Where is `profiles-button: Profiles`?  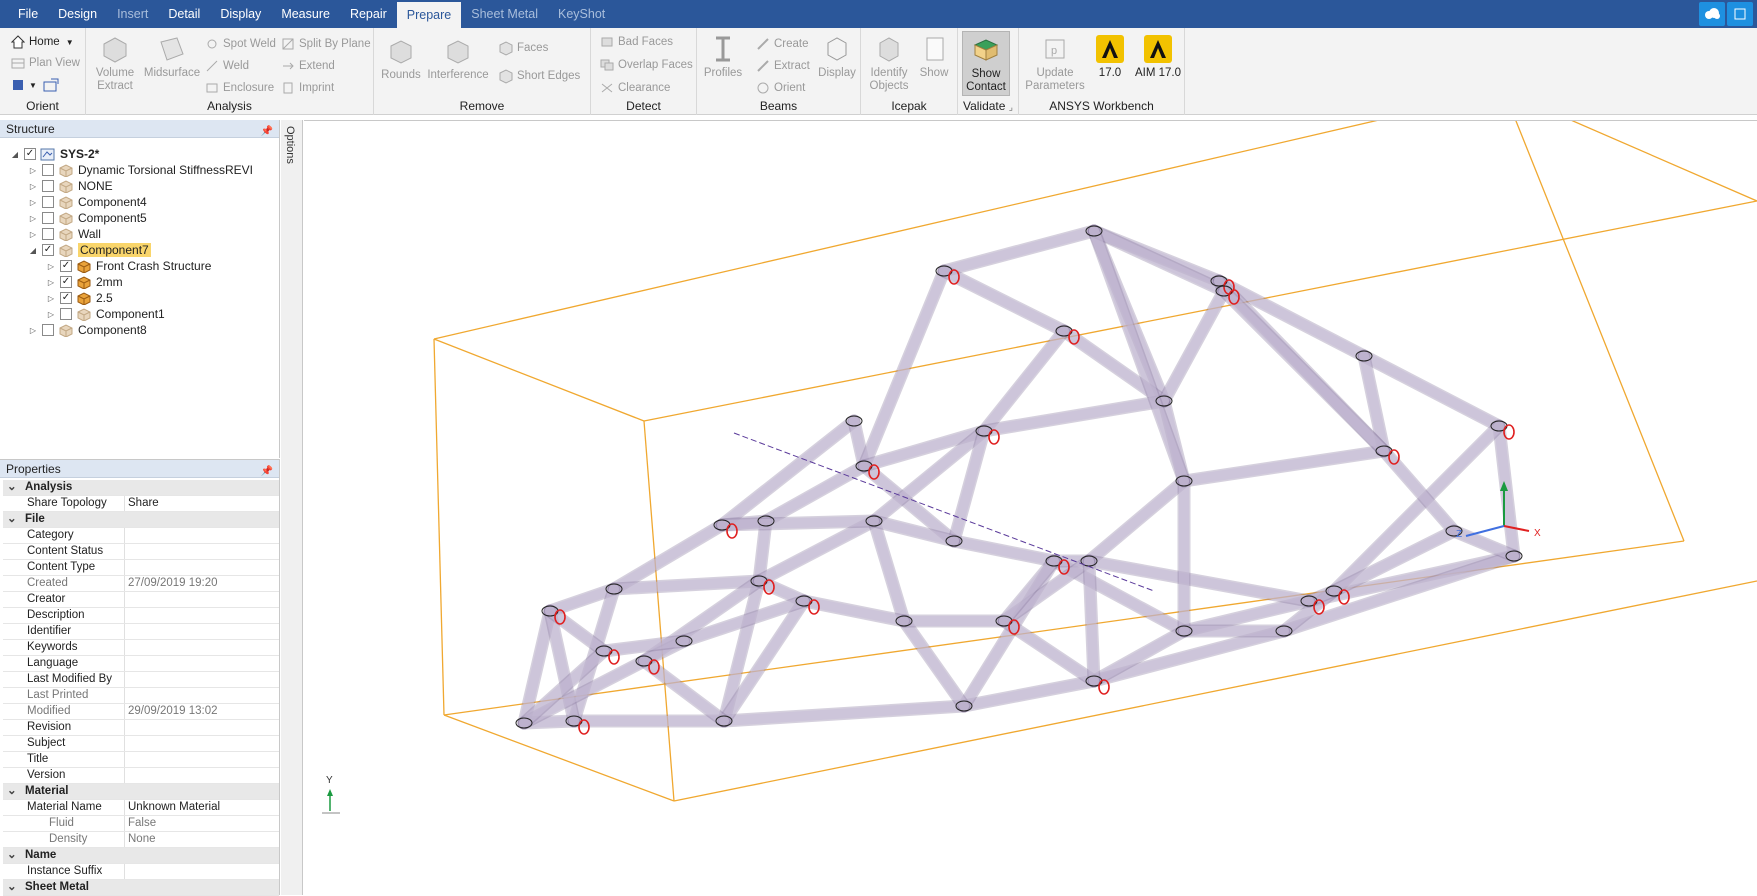 profiles-button: Profiles is located at coordinates (723, 57).